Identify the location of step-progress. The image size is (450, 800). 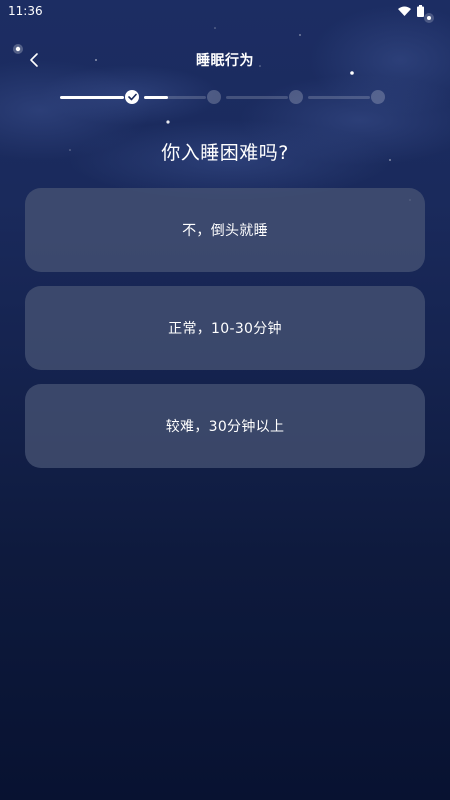
(225, 97).